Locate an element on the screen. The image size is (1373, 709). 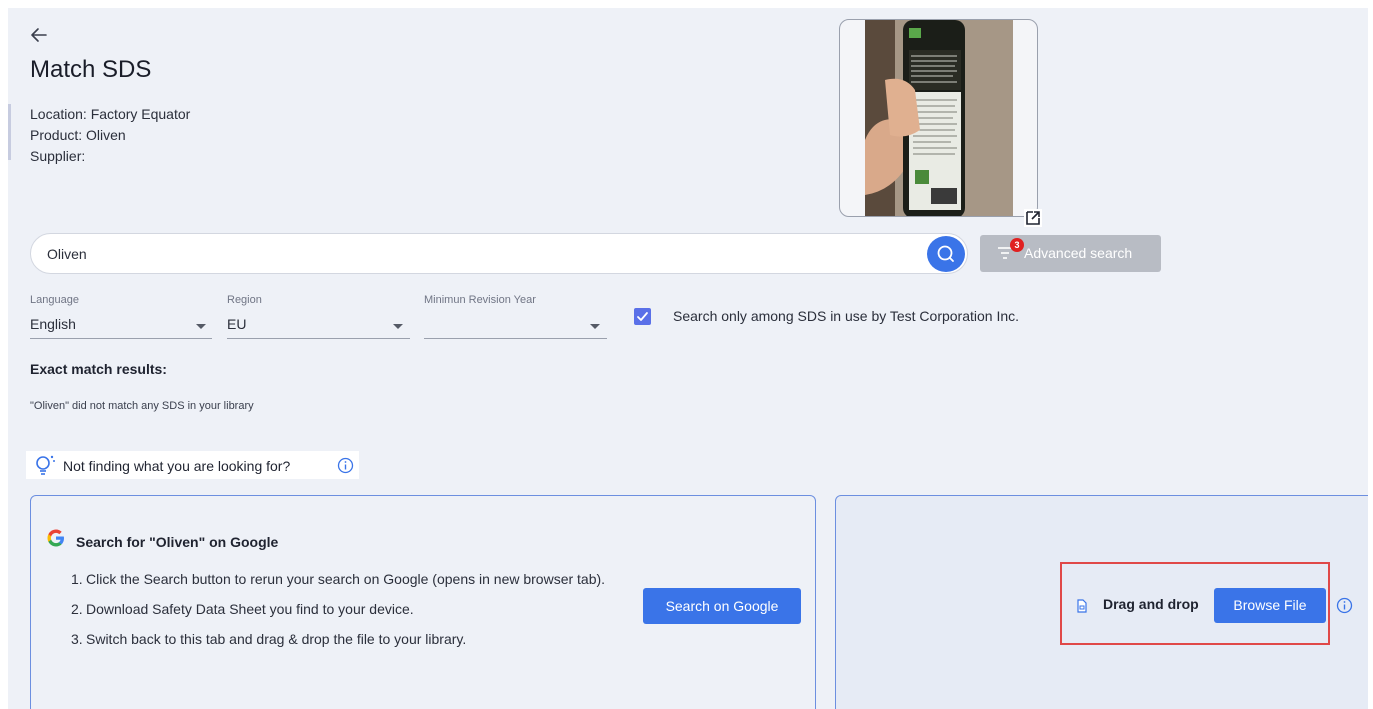
google-logo-icon is located at coordinates (55, 538).